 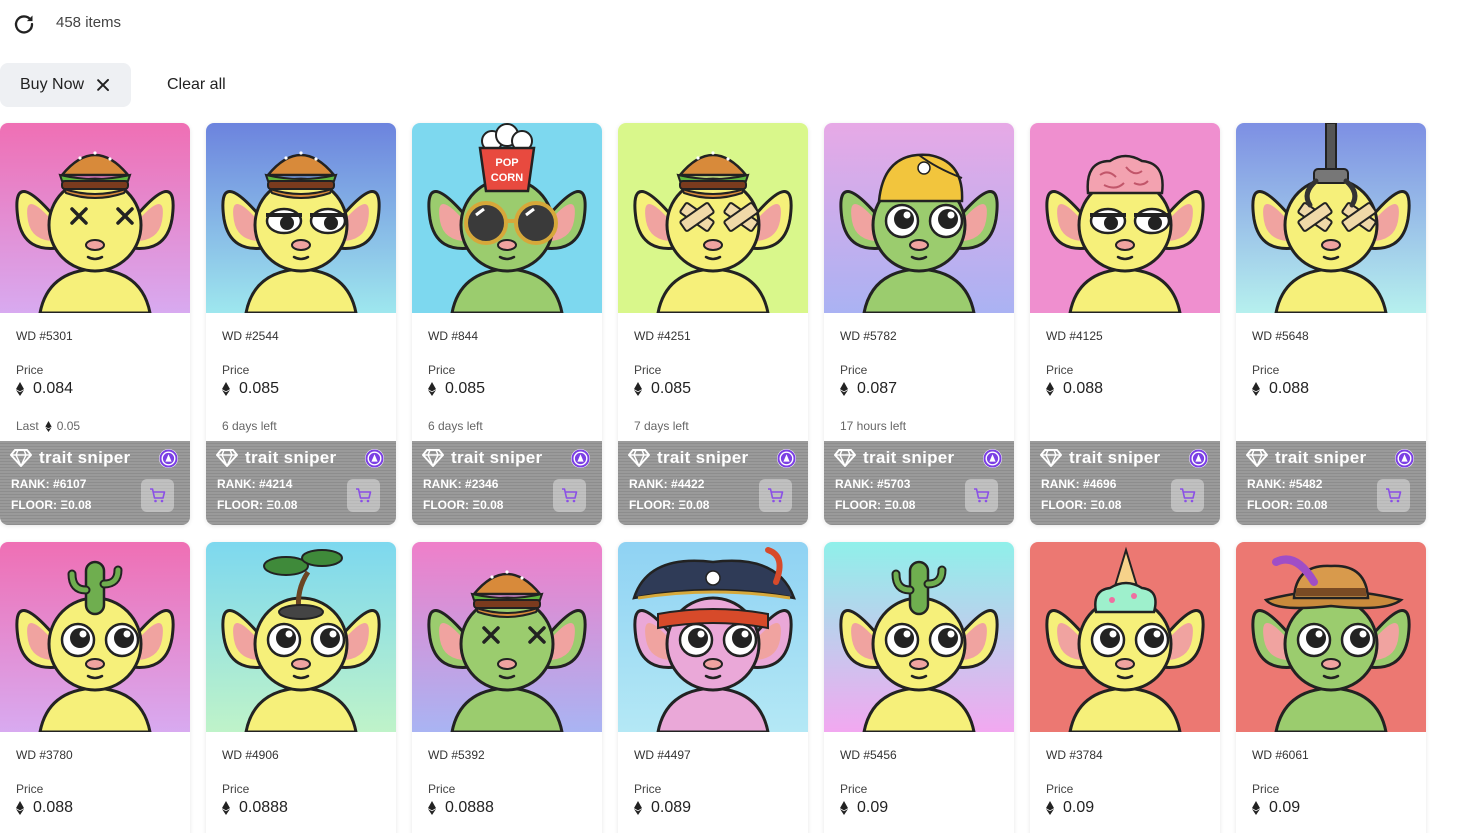 I want to click on price-value: 0.084, so click(x=44, y=389).